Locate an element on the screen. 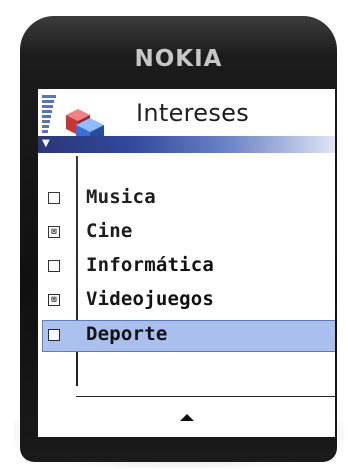 The width and height of the screenshot is (348, 469). list-item-label: Cine is located at coordinates (109, 231).